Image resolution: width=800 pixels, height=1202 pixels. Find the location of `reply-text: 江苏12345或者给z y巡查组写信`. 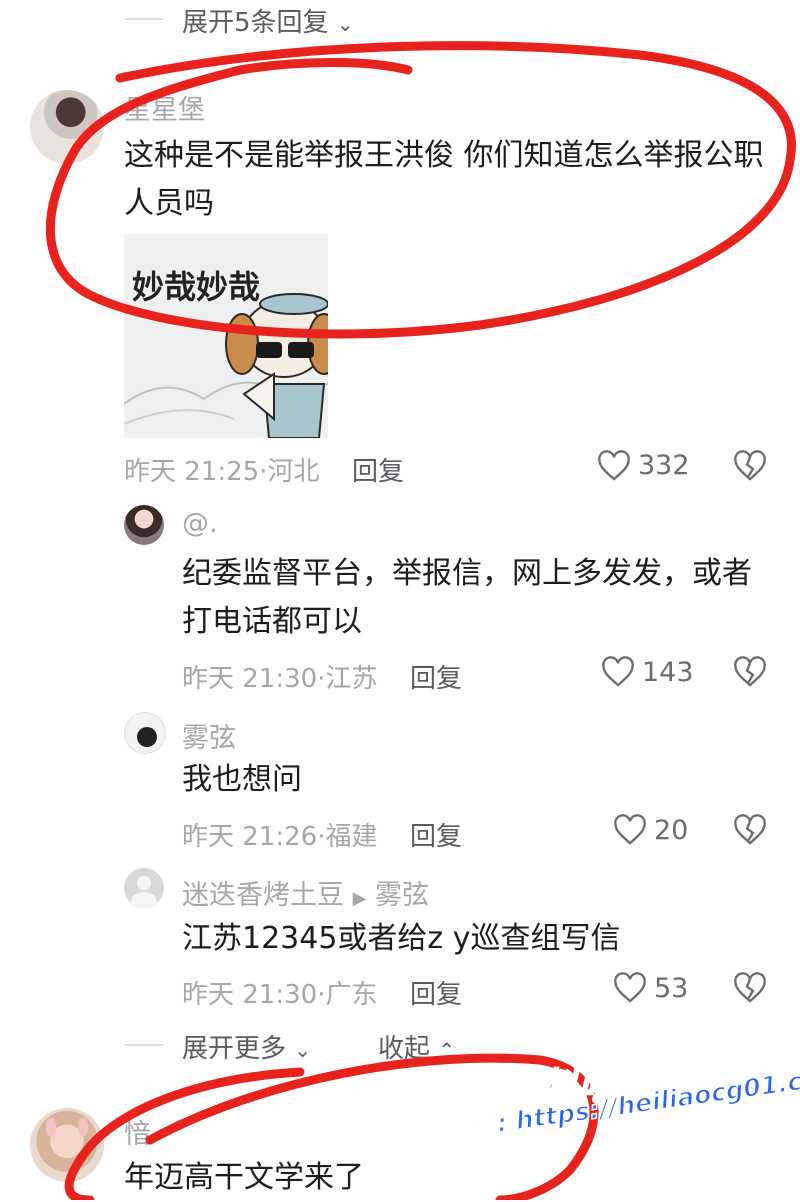

reply-text: 江苏12345或者给z y巡查组写信 is located at coordinates (401, 938).